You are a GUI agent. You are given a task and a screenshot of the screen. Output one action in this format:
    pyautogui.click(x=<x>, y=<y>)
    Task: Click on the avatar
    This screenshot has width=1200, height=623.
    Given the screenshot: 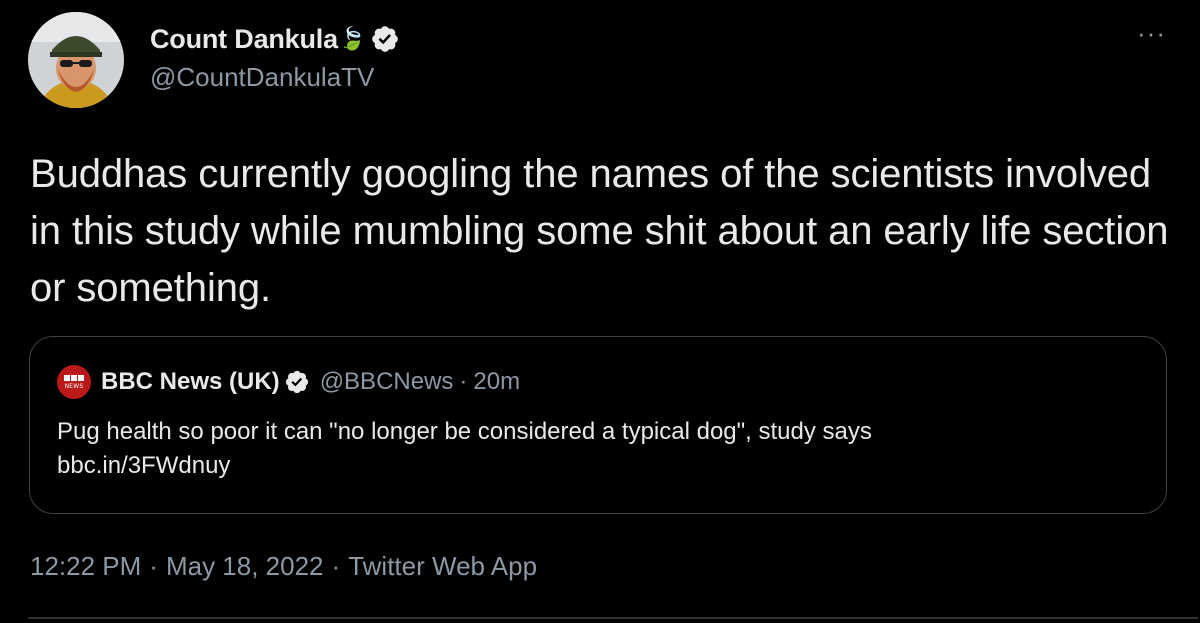 What is the action you would take?
    pyautogui.click(x=76, y=60)
    